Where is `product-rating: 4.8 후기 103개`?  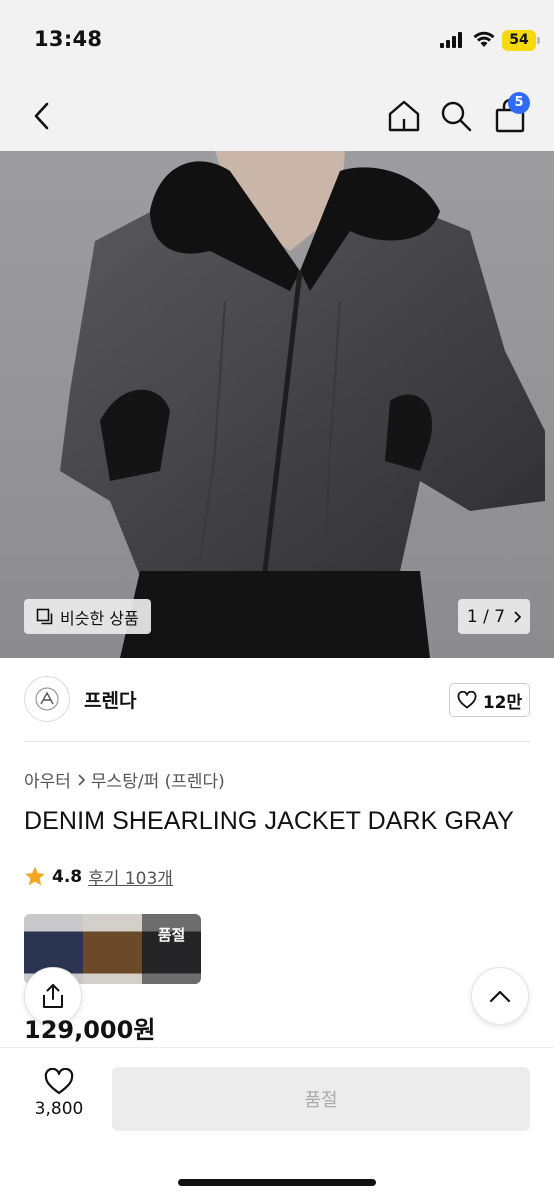 product-rating: 4.8 후기 103개 is located at coordinates (98, 876).